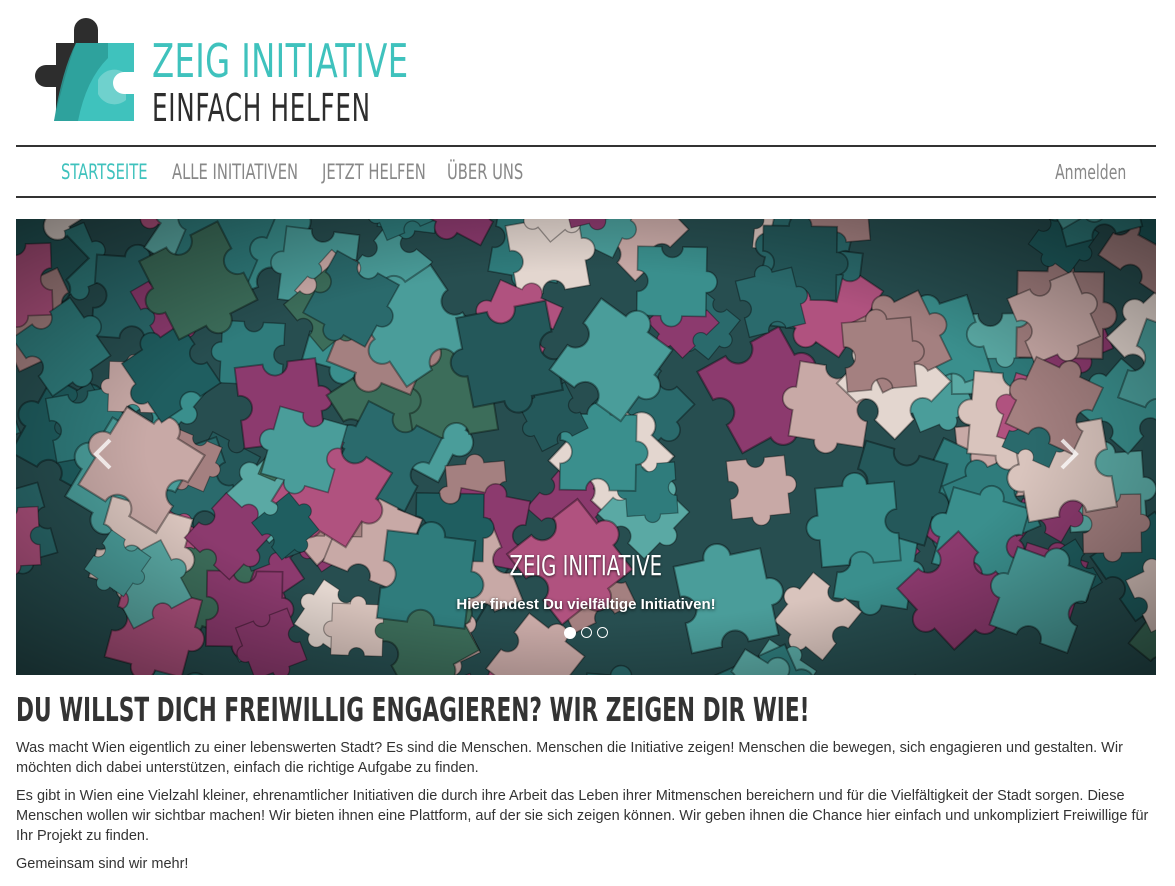 The image size is (1175, 886). Describe the element at coordinates (104, 172) in the screenshot. I see `nav-item-startseite: STARTSEITE` at that location.